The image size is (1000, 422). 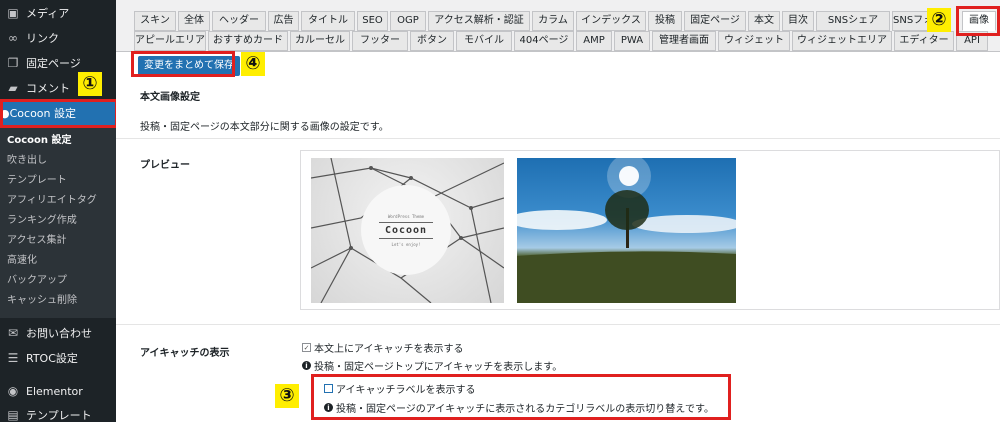 I want to click on highlight-eyecatch-label-option, so click(x=521, y=397).